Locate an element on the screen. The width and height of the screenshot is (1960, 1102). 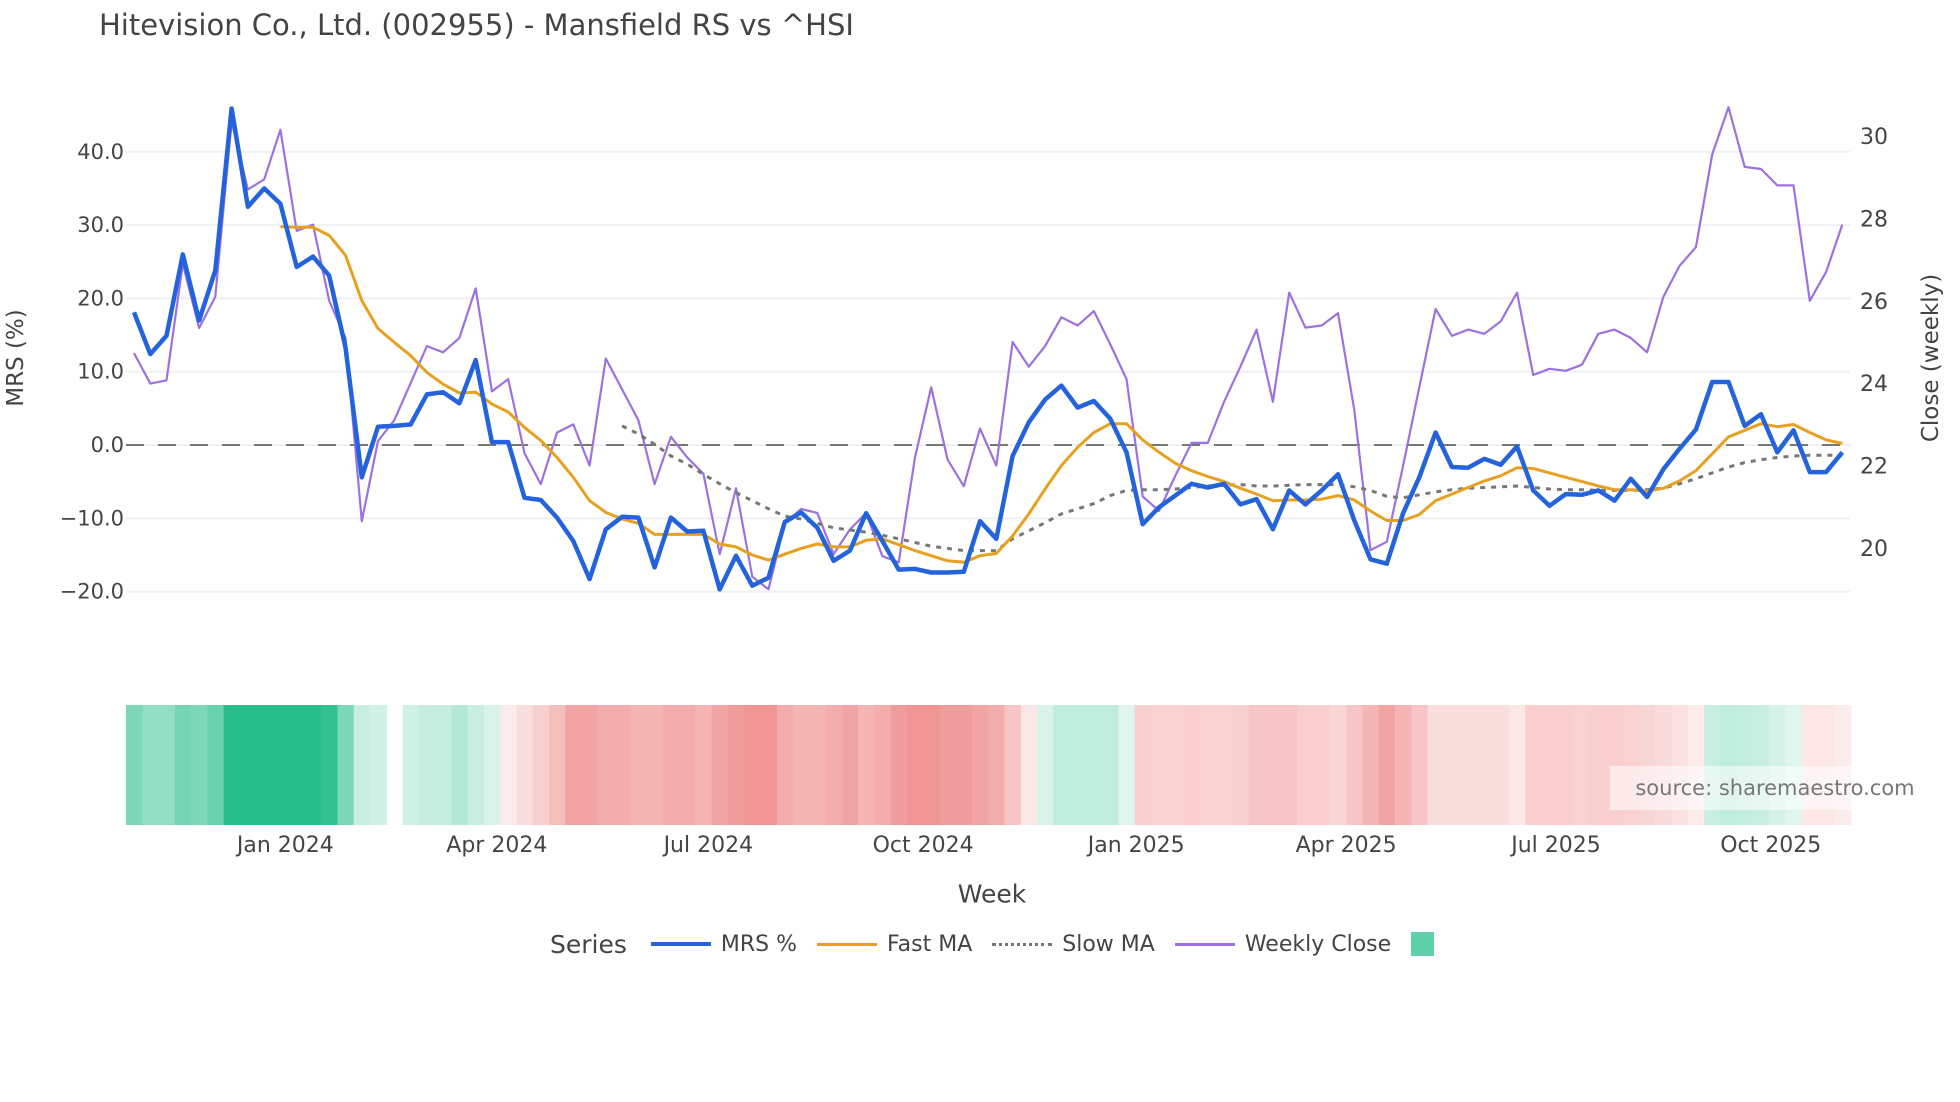
legend-item-fast-ma: Fast MA is located at coordinates (894, 944).